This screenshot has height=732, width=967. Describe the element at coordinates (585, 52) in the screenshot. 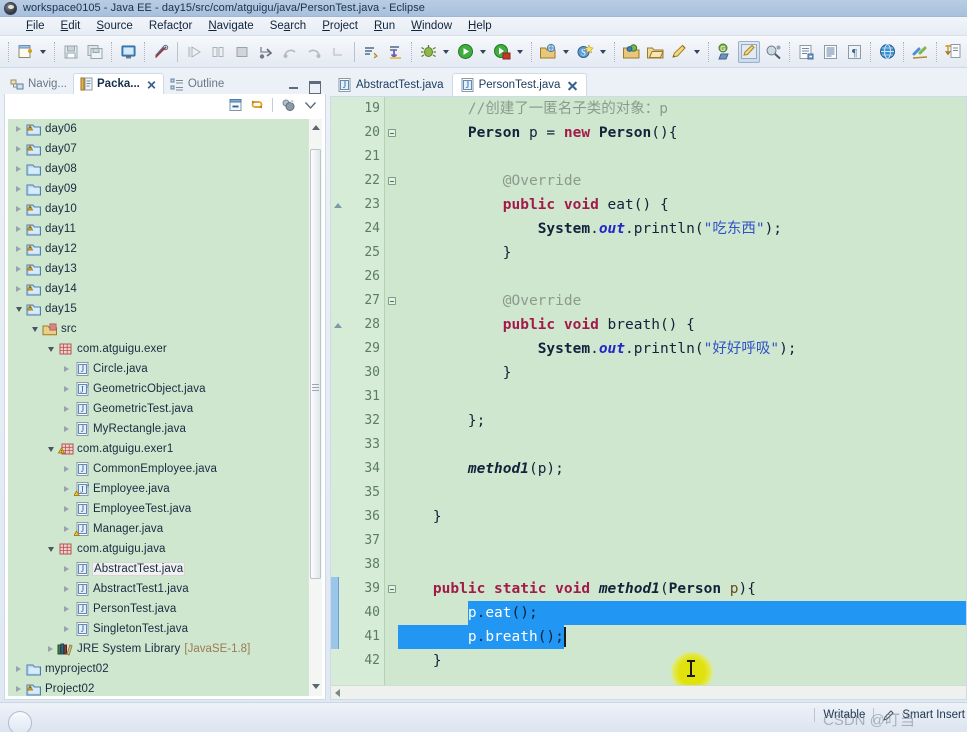

I see `new-class-icon: S` at that location.